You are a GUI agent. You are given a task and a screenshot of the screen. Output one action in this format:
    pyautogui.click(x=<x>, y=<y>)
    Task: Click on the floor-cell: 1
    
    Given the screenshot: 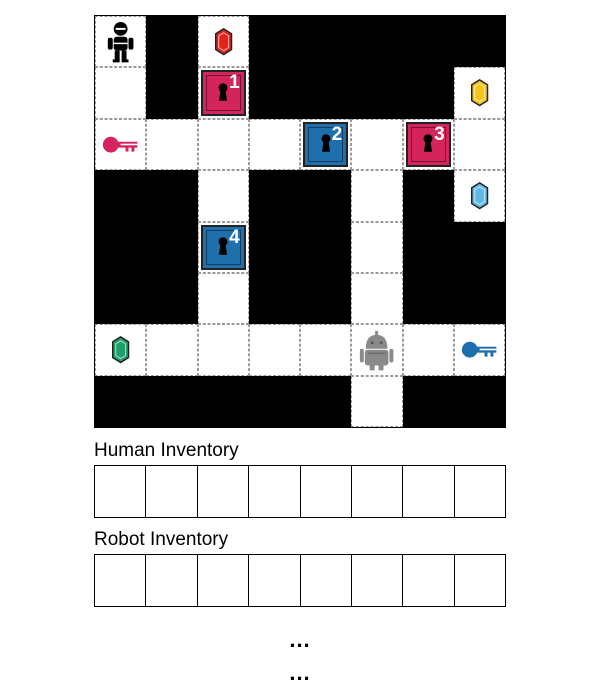 What is the action you would take?
    pyautogui.click(x=223, y=93)
    